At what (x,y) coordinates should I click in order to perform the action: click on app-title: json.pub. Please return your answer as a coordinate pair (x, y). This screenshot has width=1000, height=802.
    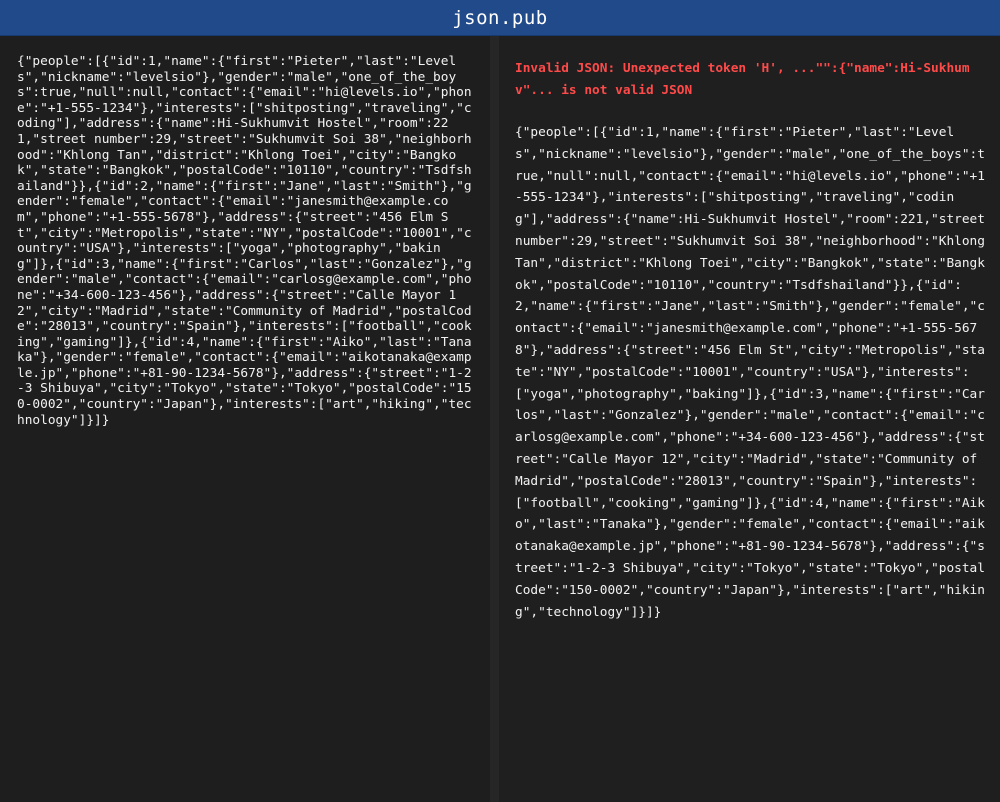
    Looking at the image, I should click on (500, 17).